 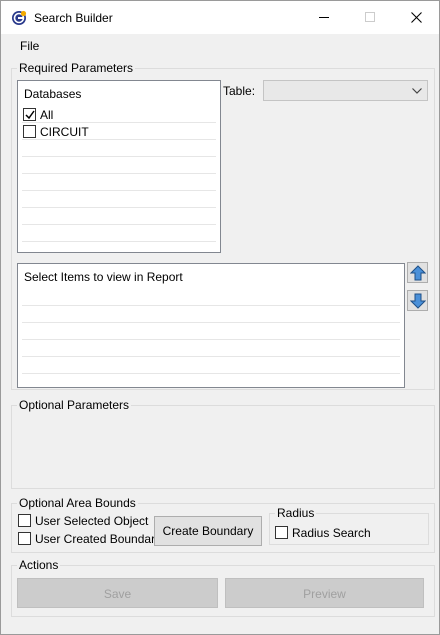 I want to click on chevron-down-icon, so click(x=417, y=91).